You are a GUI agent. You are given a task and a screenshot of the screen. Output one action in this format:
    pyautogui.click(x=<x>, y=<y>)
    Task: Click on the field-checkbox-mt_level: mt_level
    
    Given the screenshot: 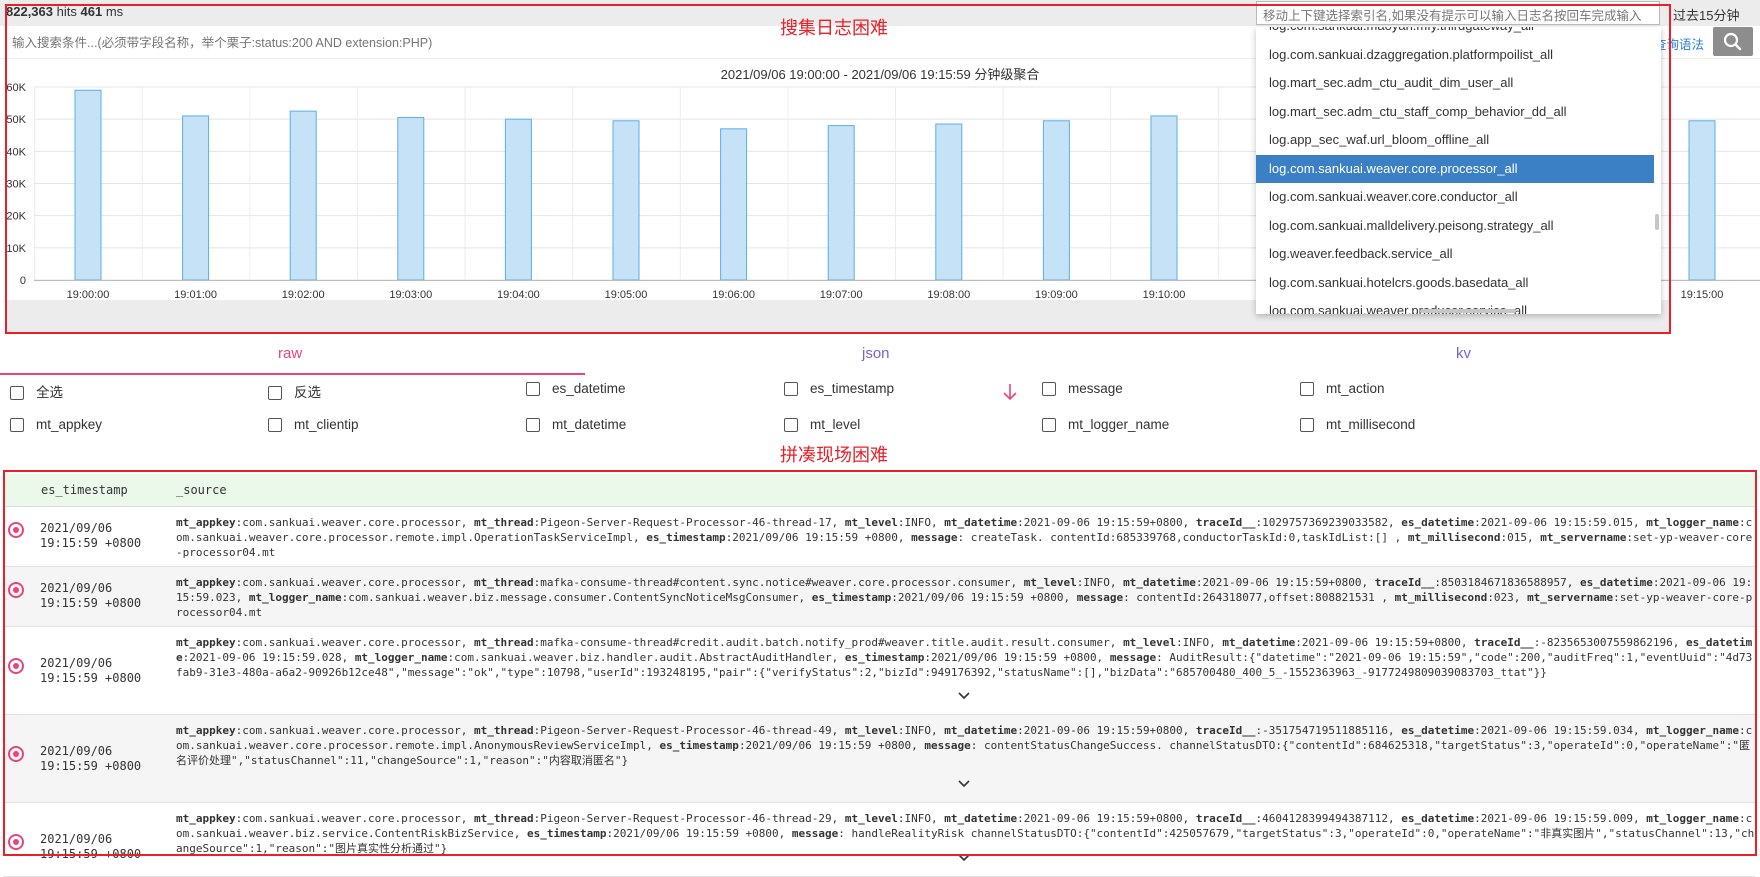 What is the action you would take?
    pyautogui.click(x=822, y=424)
    